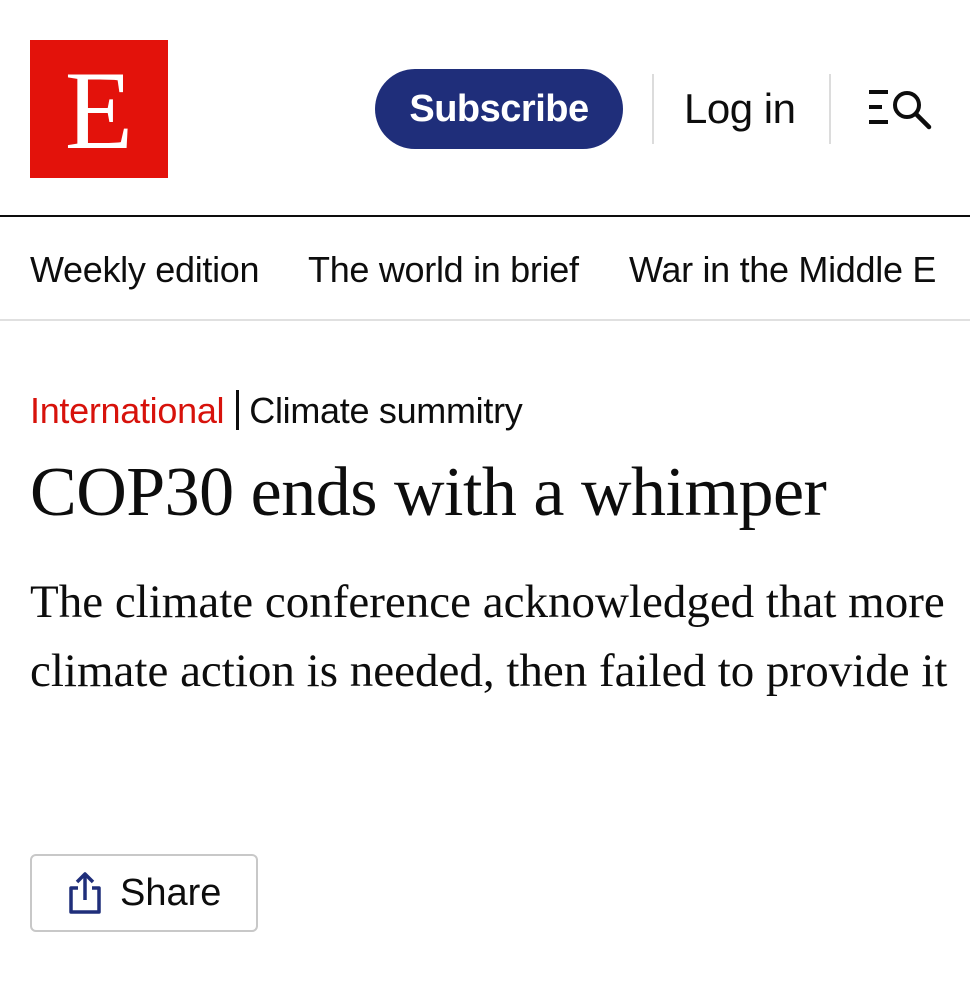 This screenshot has width=970, height=1000. I want to click on logo-letter: E, so click(99, 111).